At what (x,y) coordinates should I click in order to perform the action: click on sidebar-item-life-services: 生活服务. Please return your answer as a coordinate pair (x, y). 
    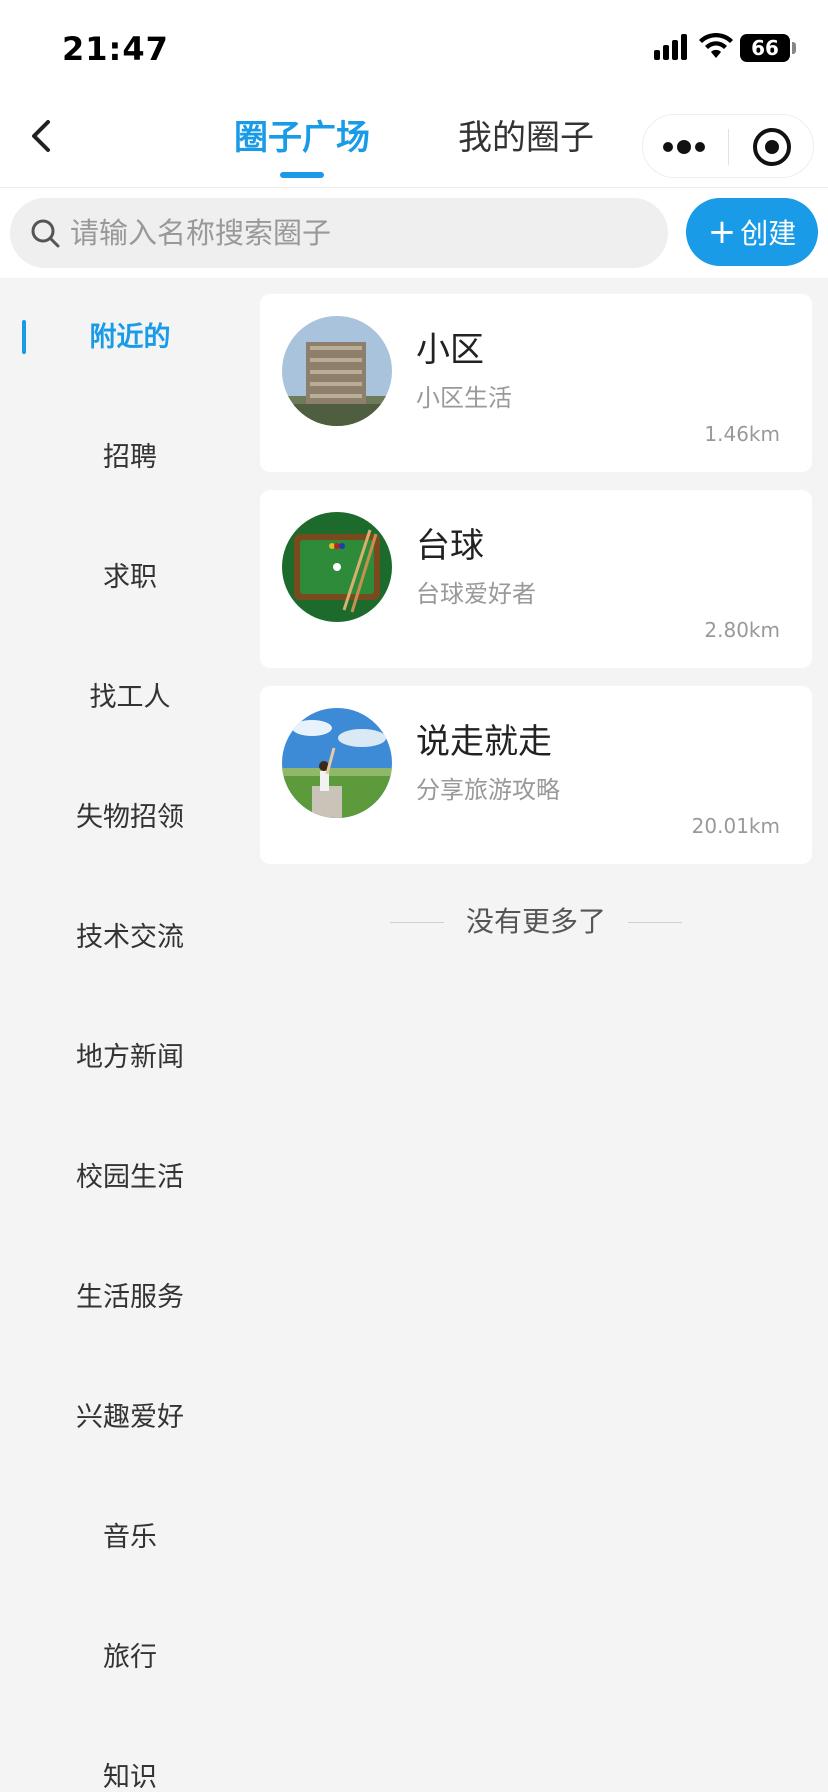
    Looking at the image, I should click on (130, 1298).